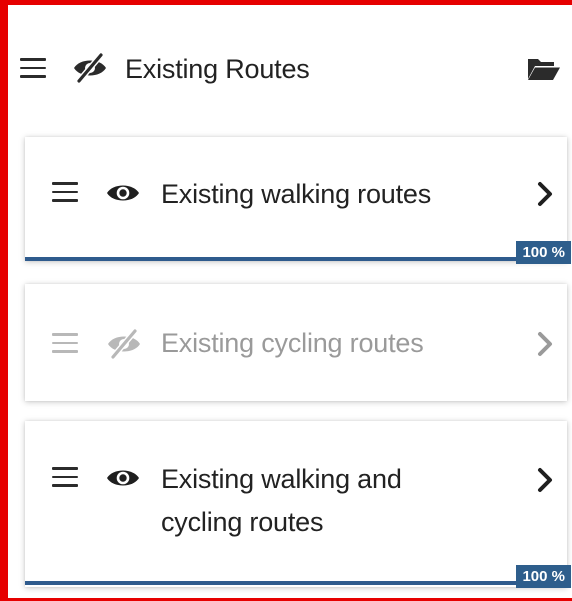 Image resolution: width=572 pixels, height=601 pixels. I want to click on layer-label: Existing cycling routes, so click(292, 343).